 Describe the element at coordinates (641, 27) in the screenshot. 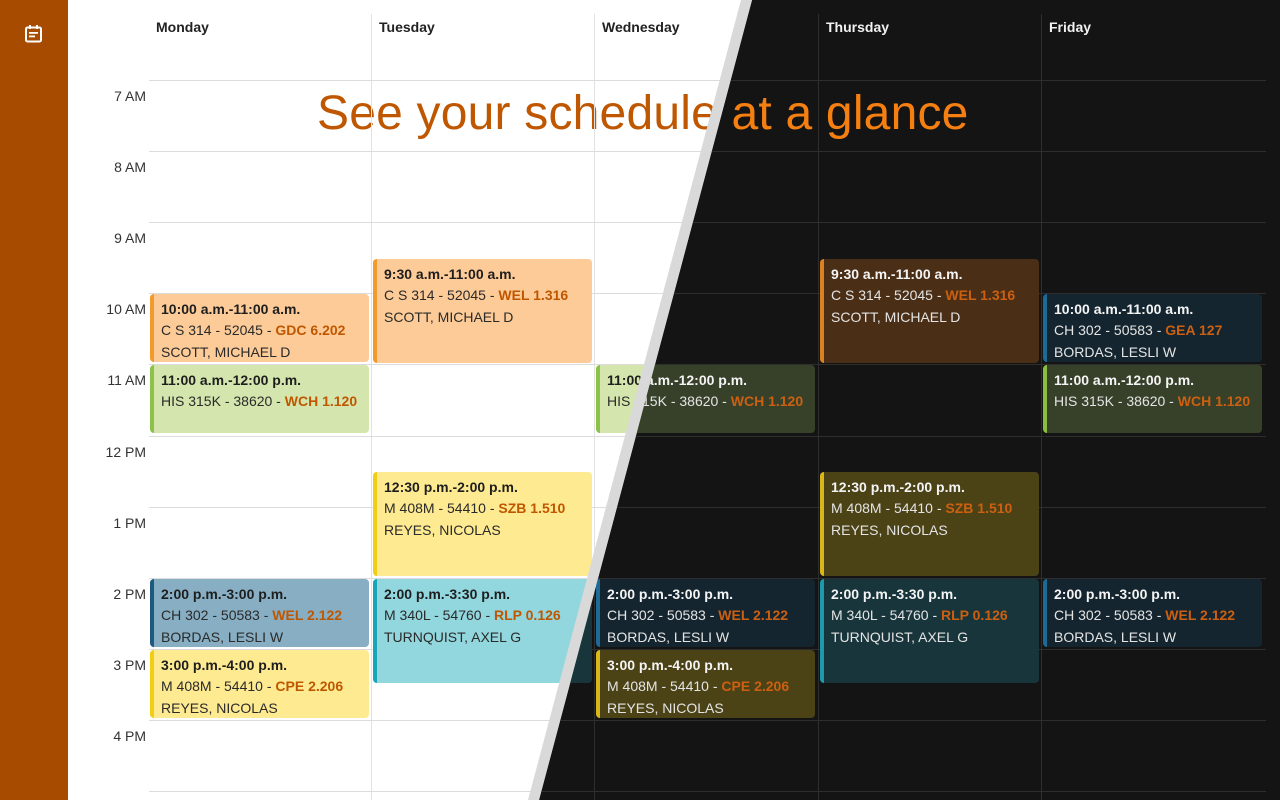

I see `day-header-wednesday: Wednesday` at that location.